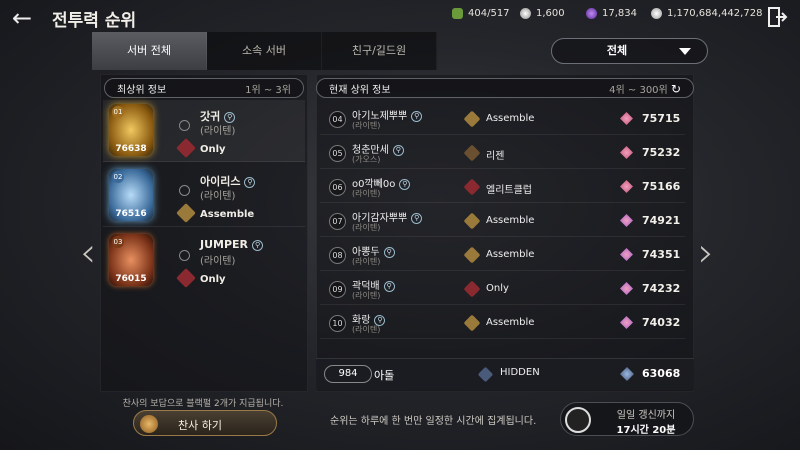 The width and height of the screenshot is (800, 450). Describe the element at coordinates (149, 424) in the screenshot. I see `cheer-icon` at that location.